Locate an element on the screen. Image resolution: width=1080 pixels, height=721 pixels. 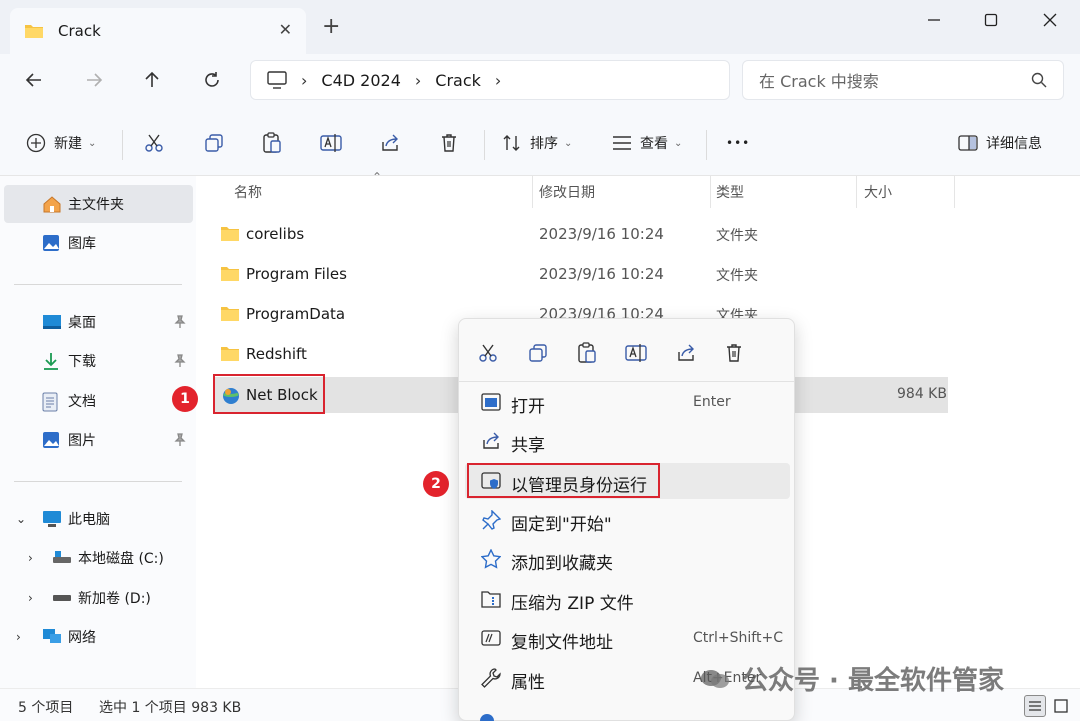
context-cut-button is located at coordinates (488, 353).